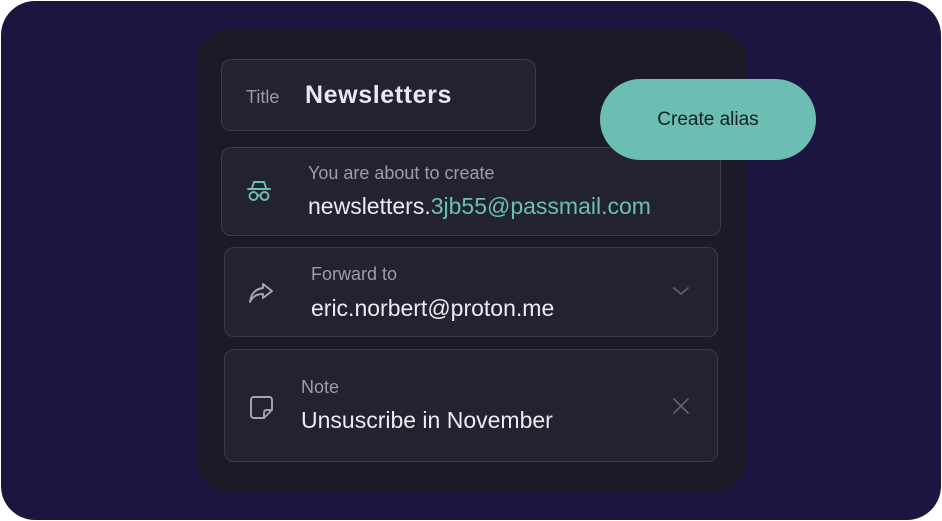 This screenshot has width=942, height=521. I want to click on note-icon, so click(262, 408).